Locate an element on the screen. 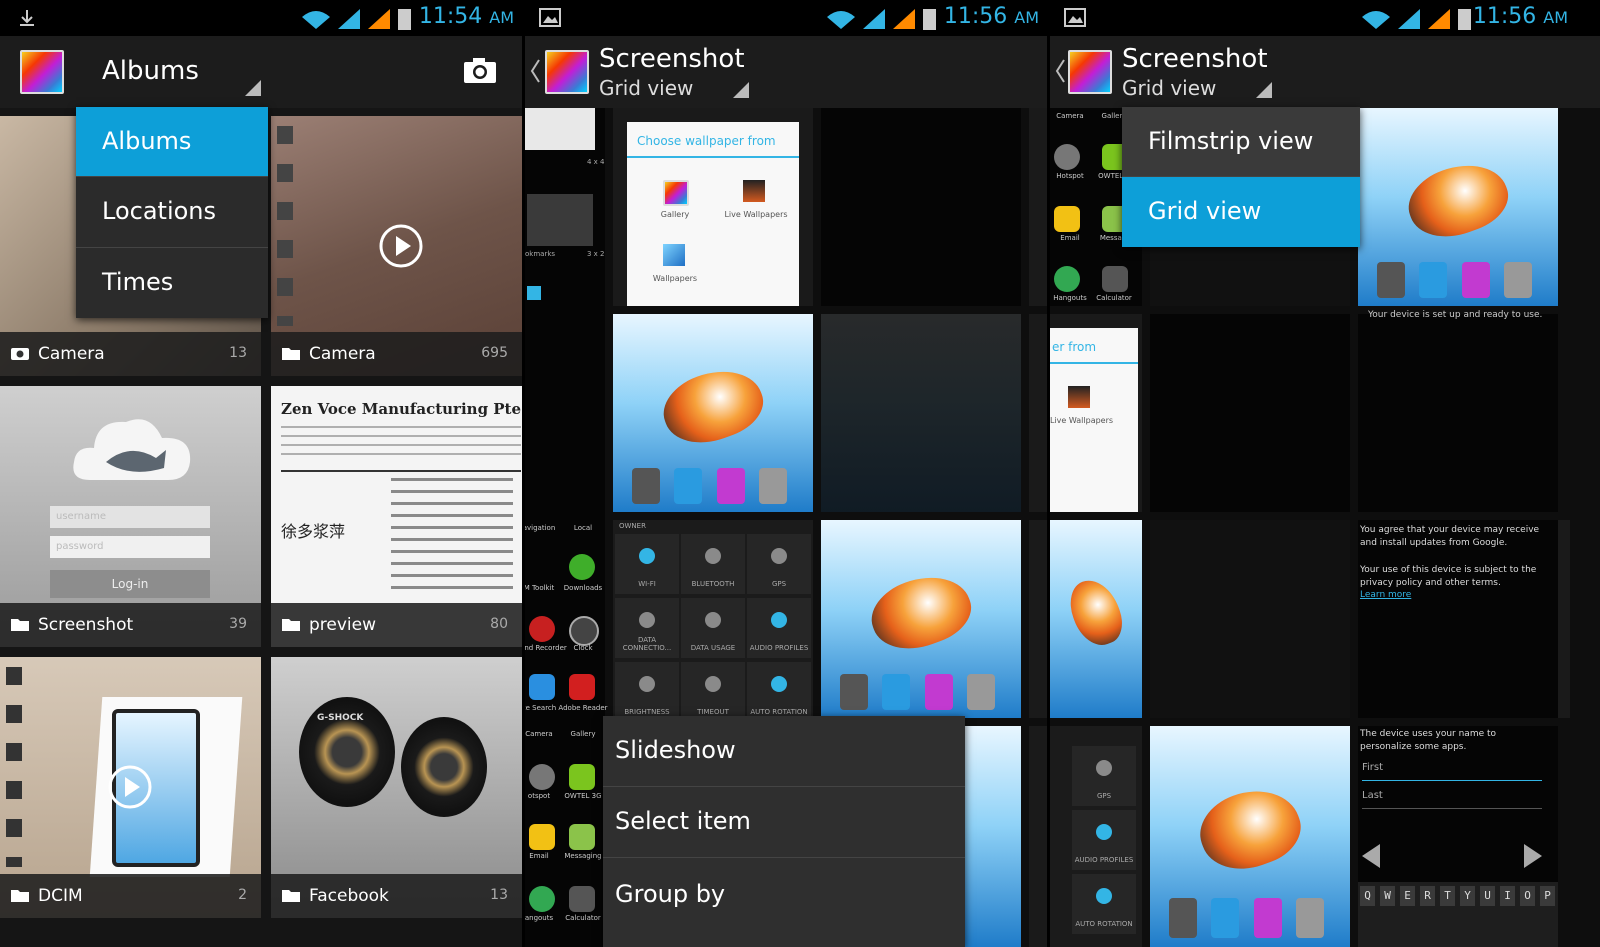 This screenshot has height=947, width=1600. next-arrow-icon is located at coordinates (1533, 856).